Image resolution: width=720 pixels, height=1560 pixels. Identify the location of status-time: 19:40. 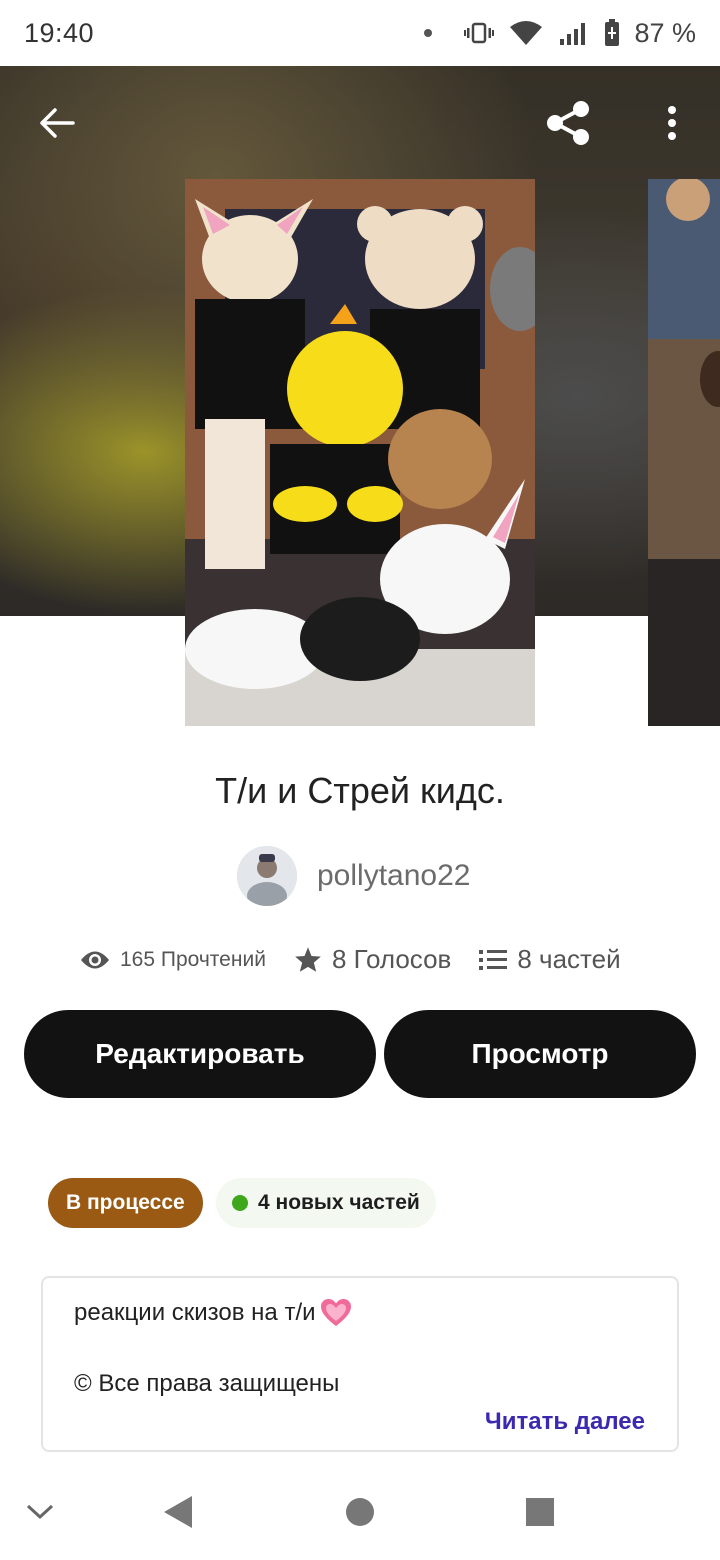
(59, 32).